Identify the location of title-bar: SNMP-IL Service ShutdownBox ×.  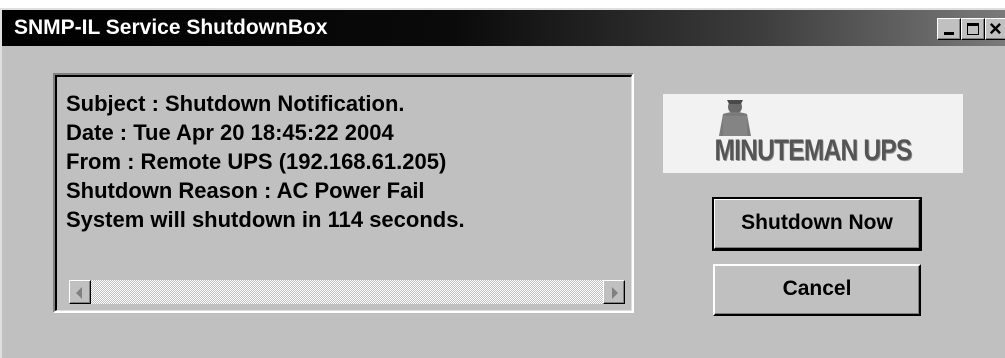
(503, 28).